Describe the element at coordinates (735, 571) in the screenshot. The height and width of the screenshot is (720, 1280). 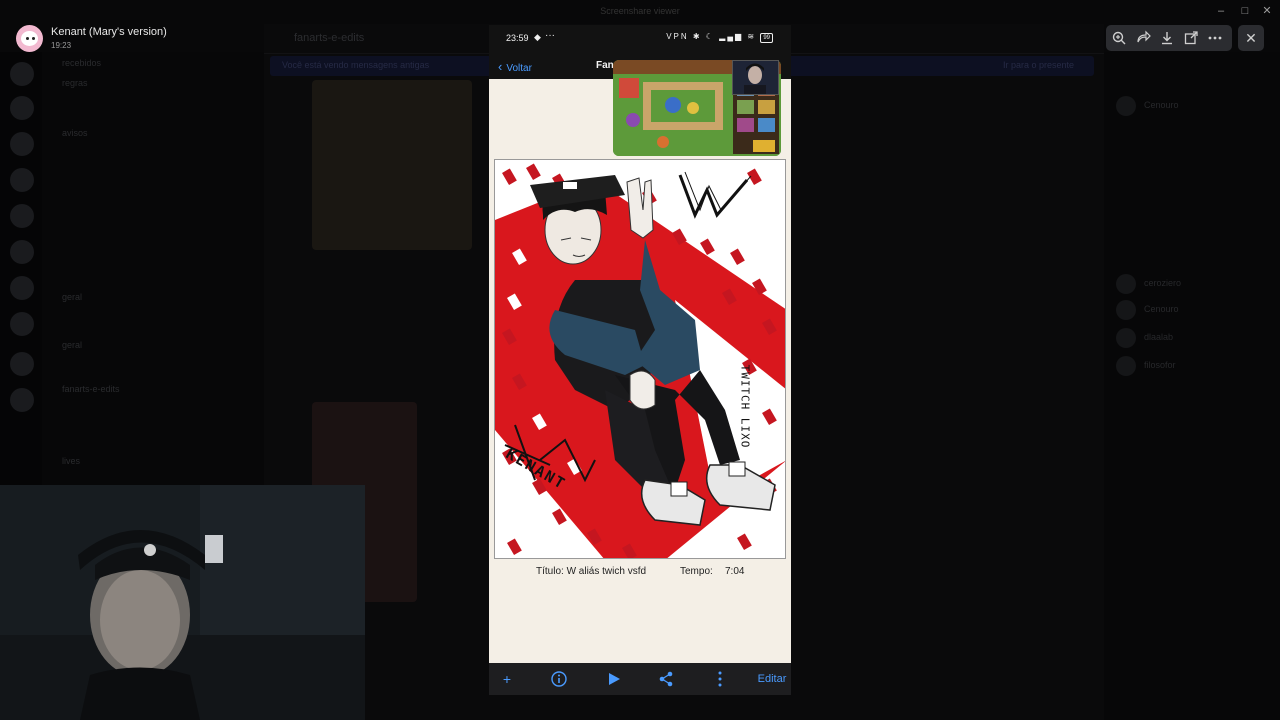
I see `caption-time: 7:04` at that location.